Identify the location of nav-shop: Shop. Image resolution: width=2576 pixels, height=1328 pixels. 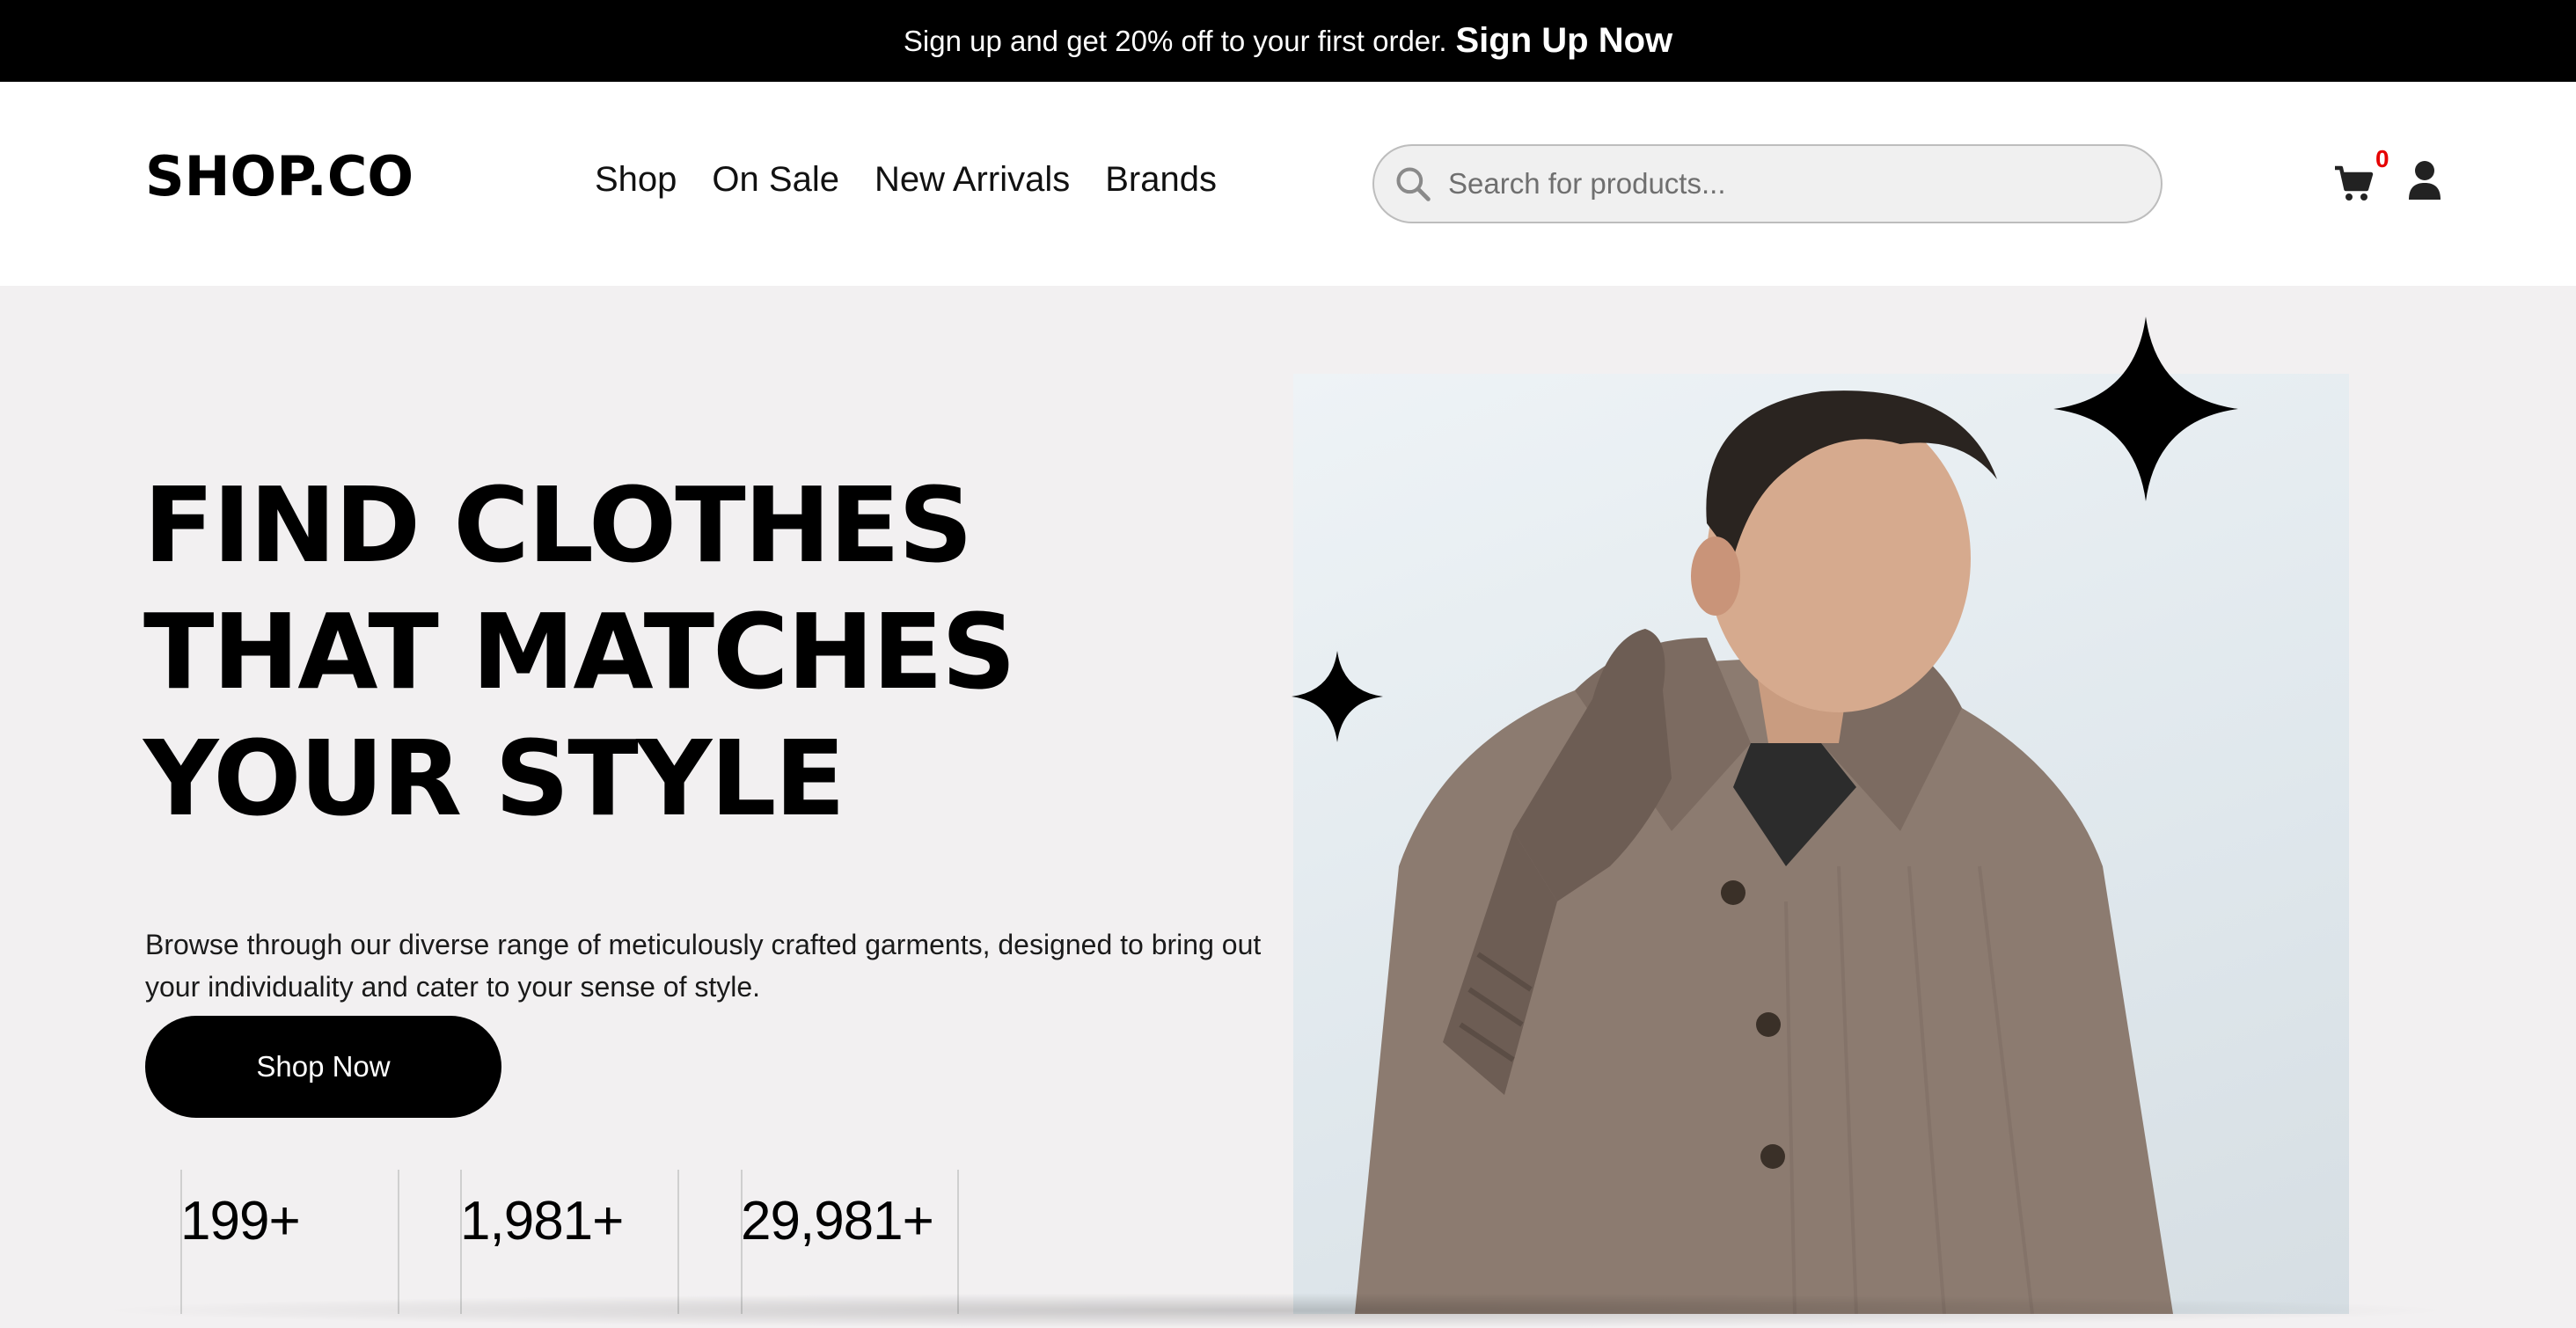
(636, 179).